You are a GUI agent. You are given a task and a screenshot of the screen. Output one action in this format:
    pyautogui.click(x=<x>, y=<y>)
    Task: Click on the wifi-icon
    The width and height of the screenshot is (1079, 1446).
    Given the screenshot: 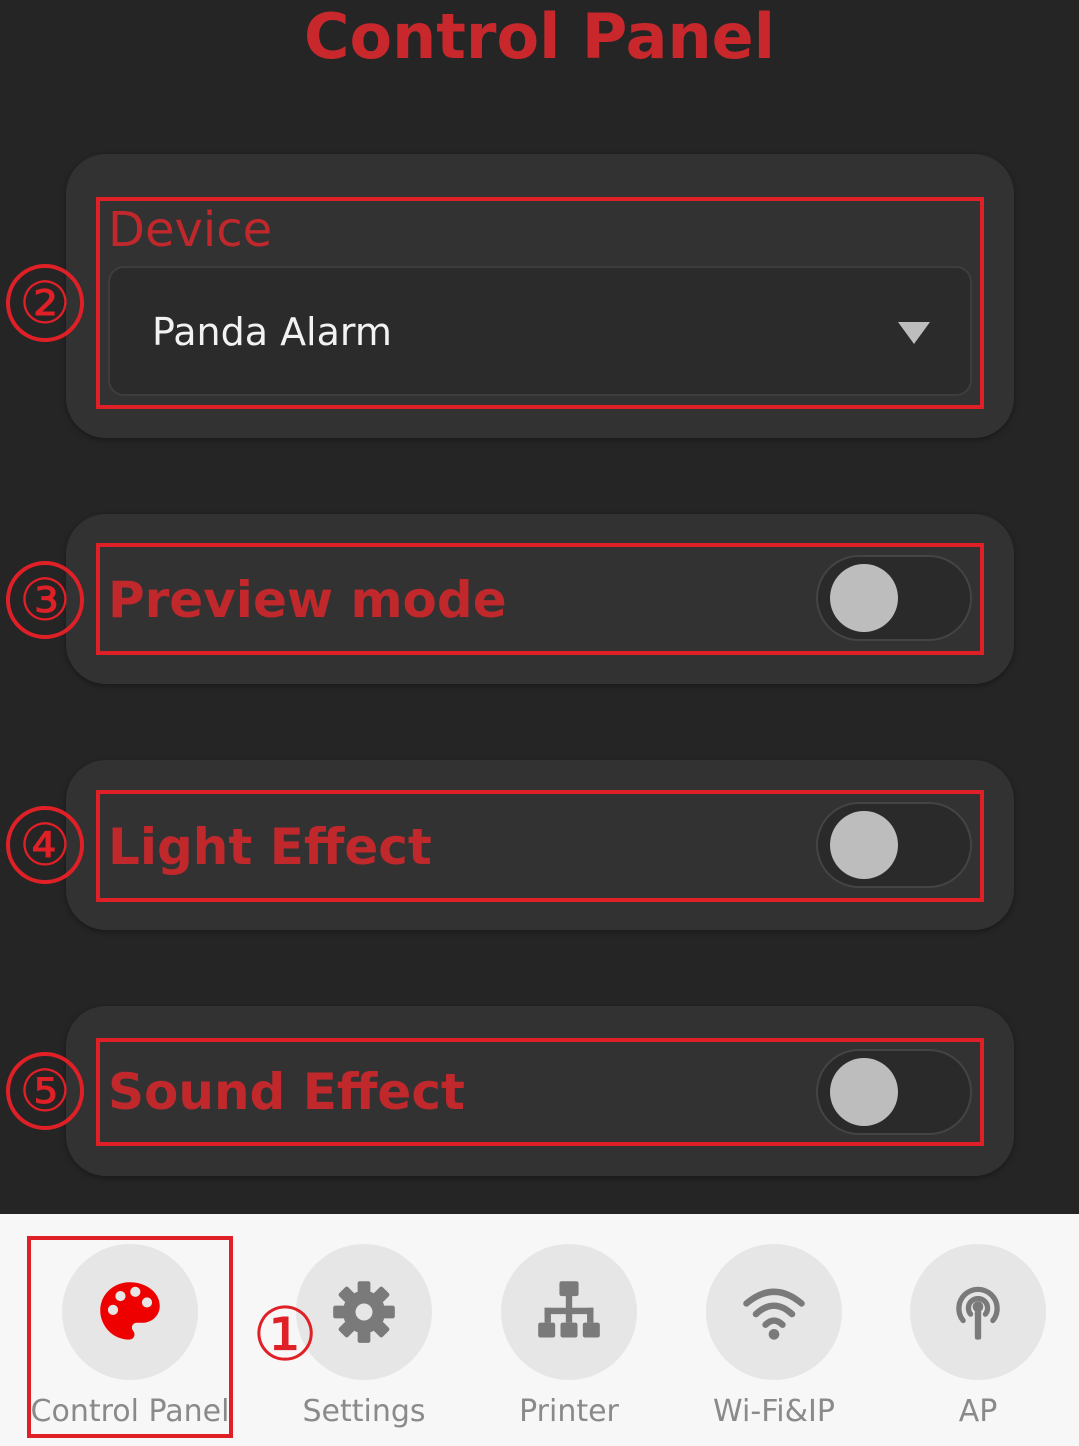 What is the action you would take?
    pyautogui.click(x=774, y=1314)
    